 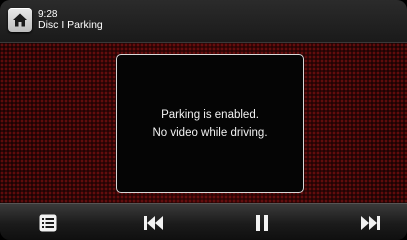 I want to click on message-line-1: Parking is enabled., so click(x=210, y=114).